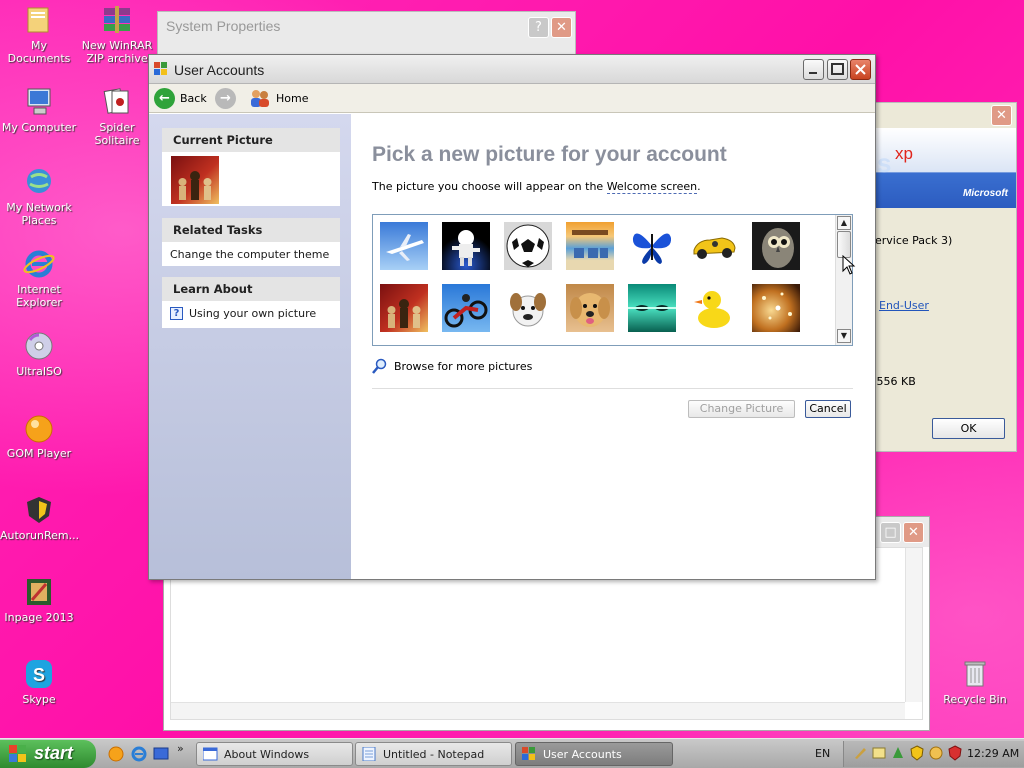  I want to click on disc-icon, so click(39, 346).